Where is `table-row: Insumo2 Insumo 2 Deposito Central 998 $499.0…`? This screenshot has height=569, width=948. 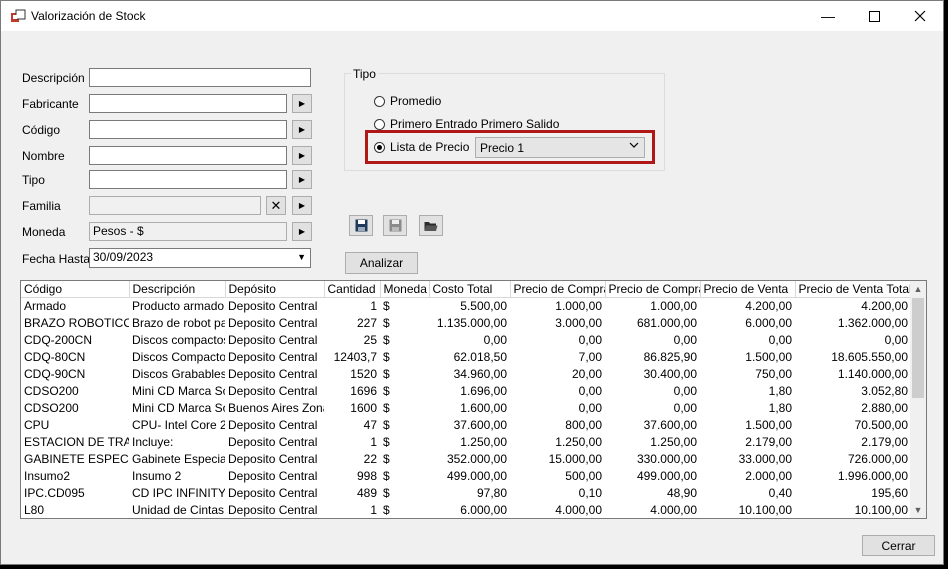
table-row: Insumo2 Insumo 2 Deposito Central 998 $499.0… is located at coordinates (466, 476).